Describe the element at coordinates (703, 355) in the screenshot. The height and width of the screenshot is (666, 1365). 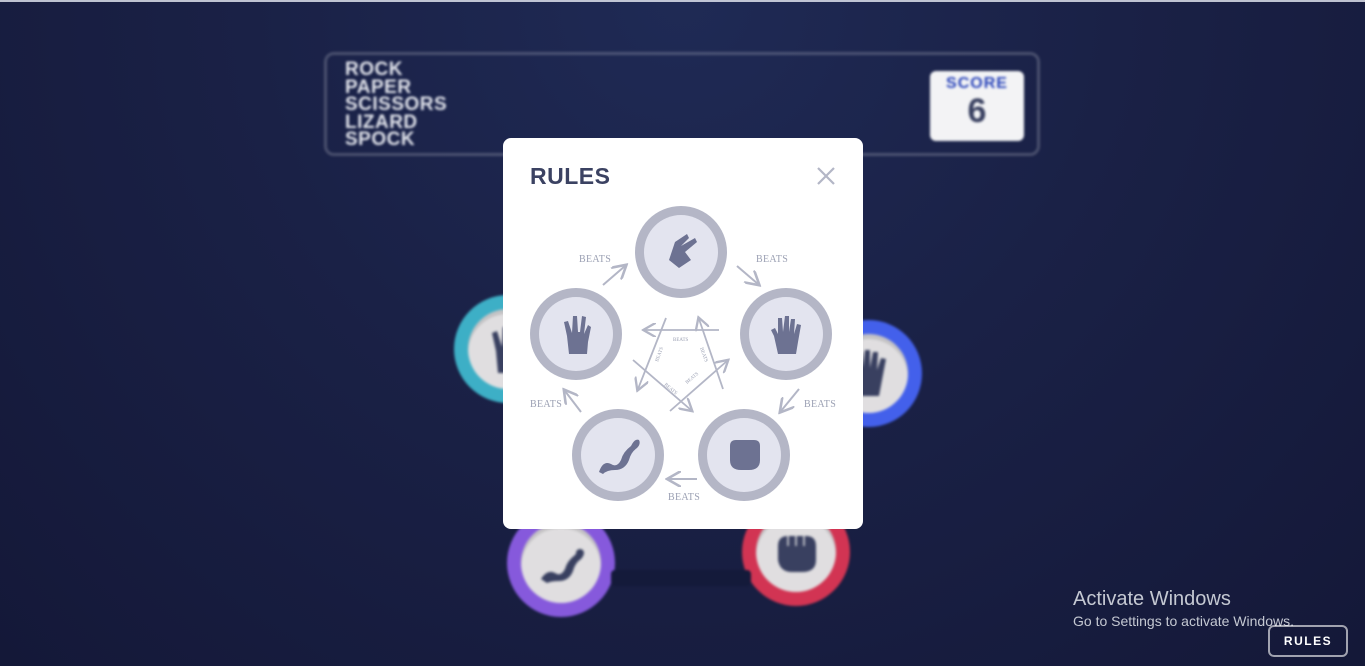
I see `inner-beats-label-2: BEATS` at that location.